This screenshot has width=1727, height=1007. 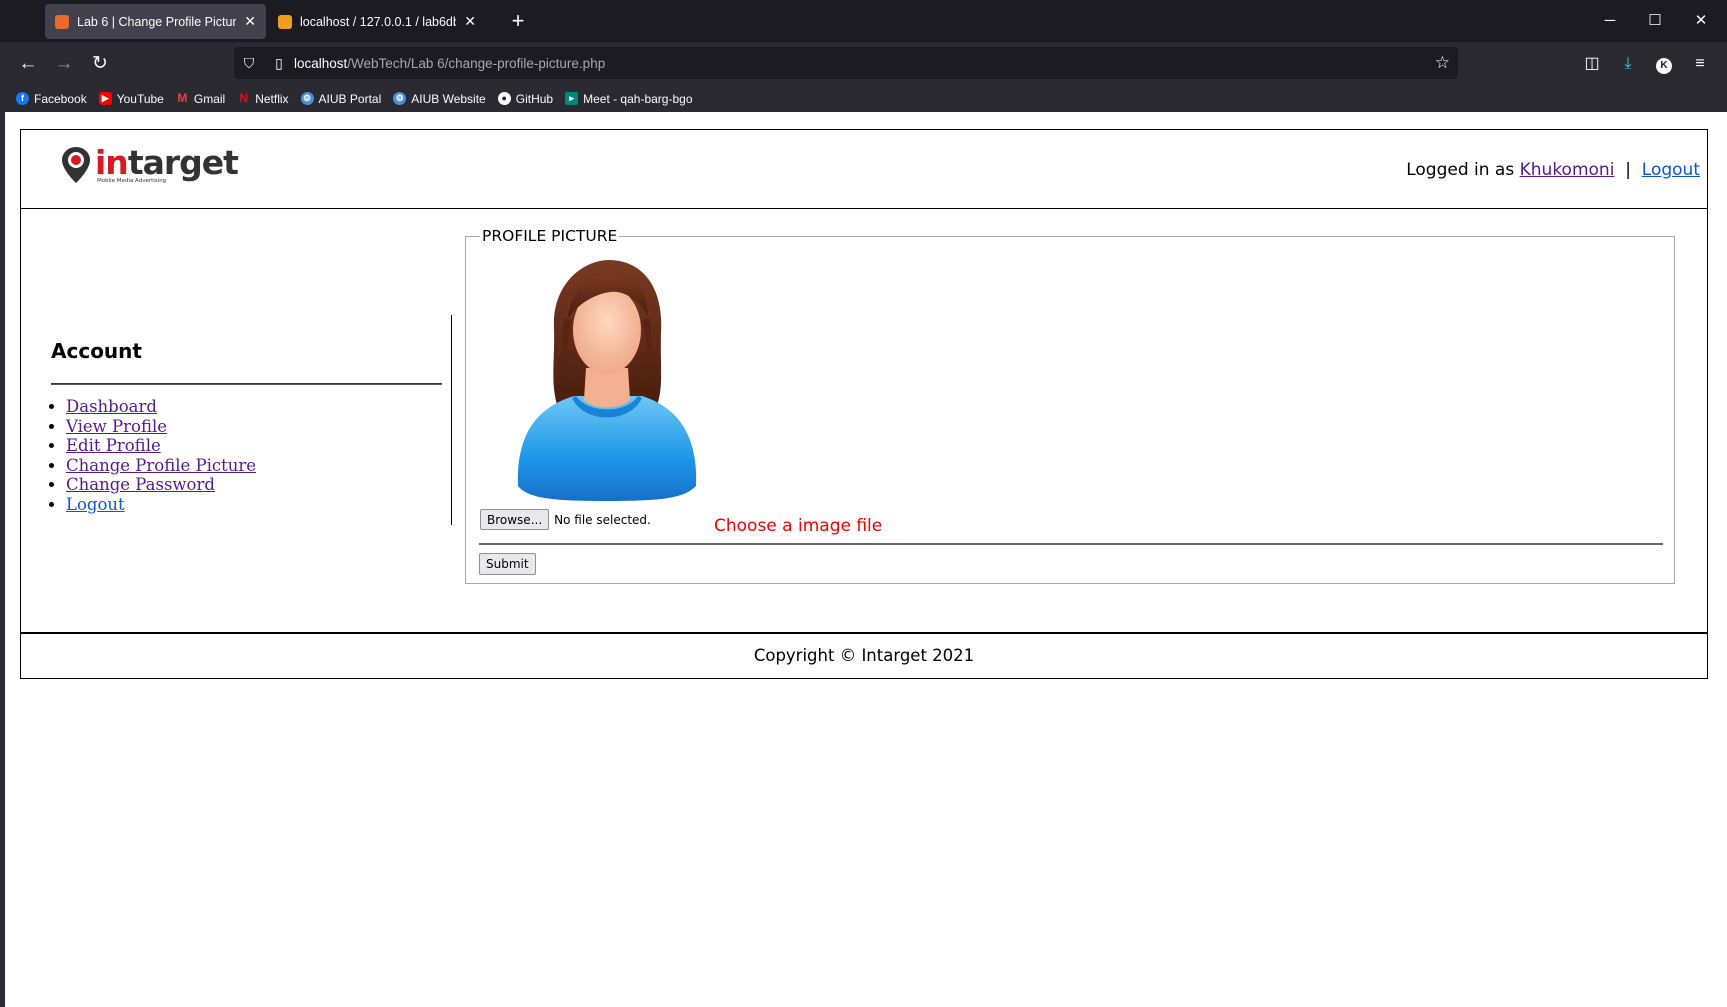 I want to click on change-profile-picture-link: Change Profile Picture, so click(x=161, y=465).